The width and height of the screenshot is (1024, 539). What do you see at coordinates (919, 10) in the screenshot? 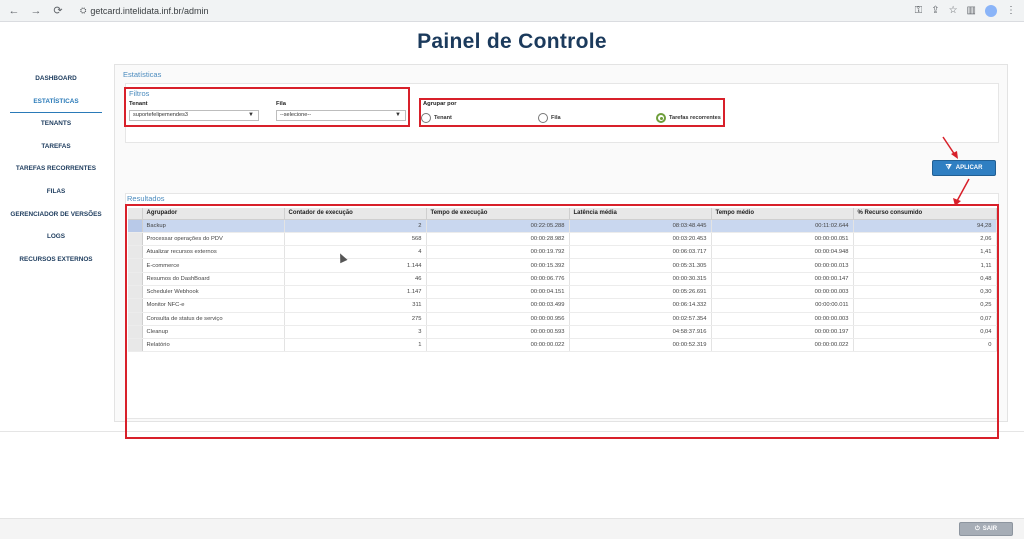
I see `password-key-icon: ⚿` at bounding box center [919, 10].